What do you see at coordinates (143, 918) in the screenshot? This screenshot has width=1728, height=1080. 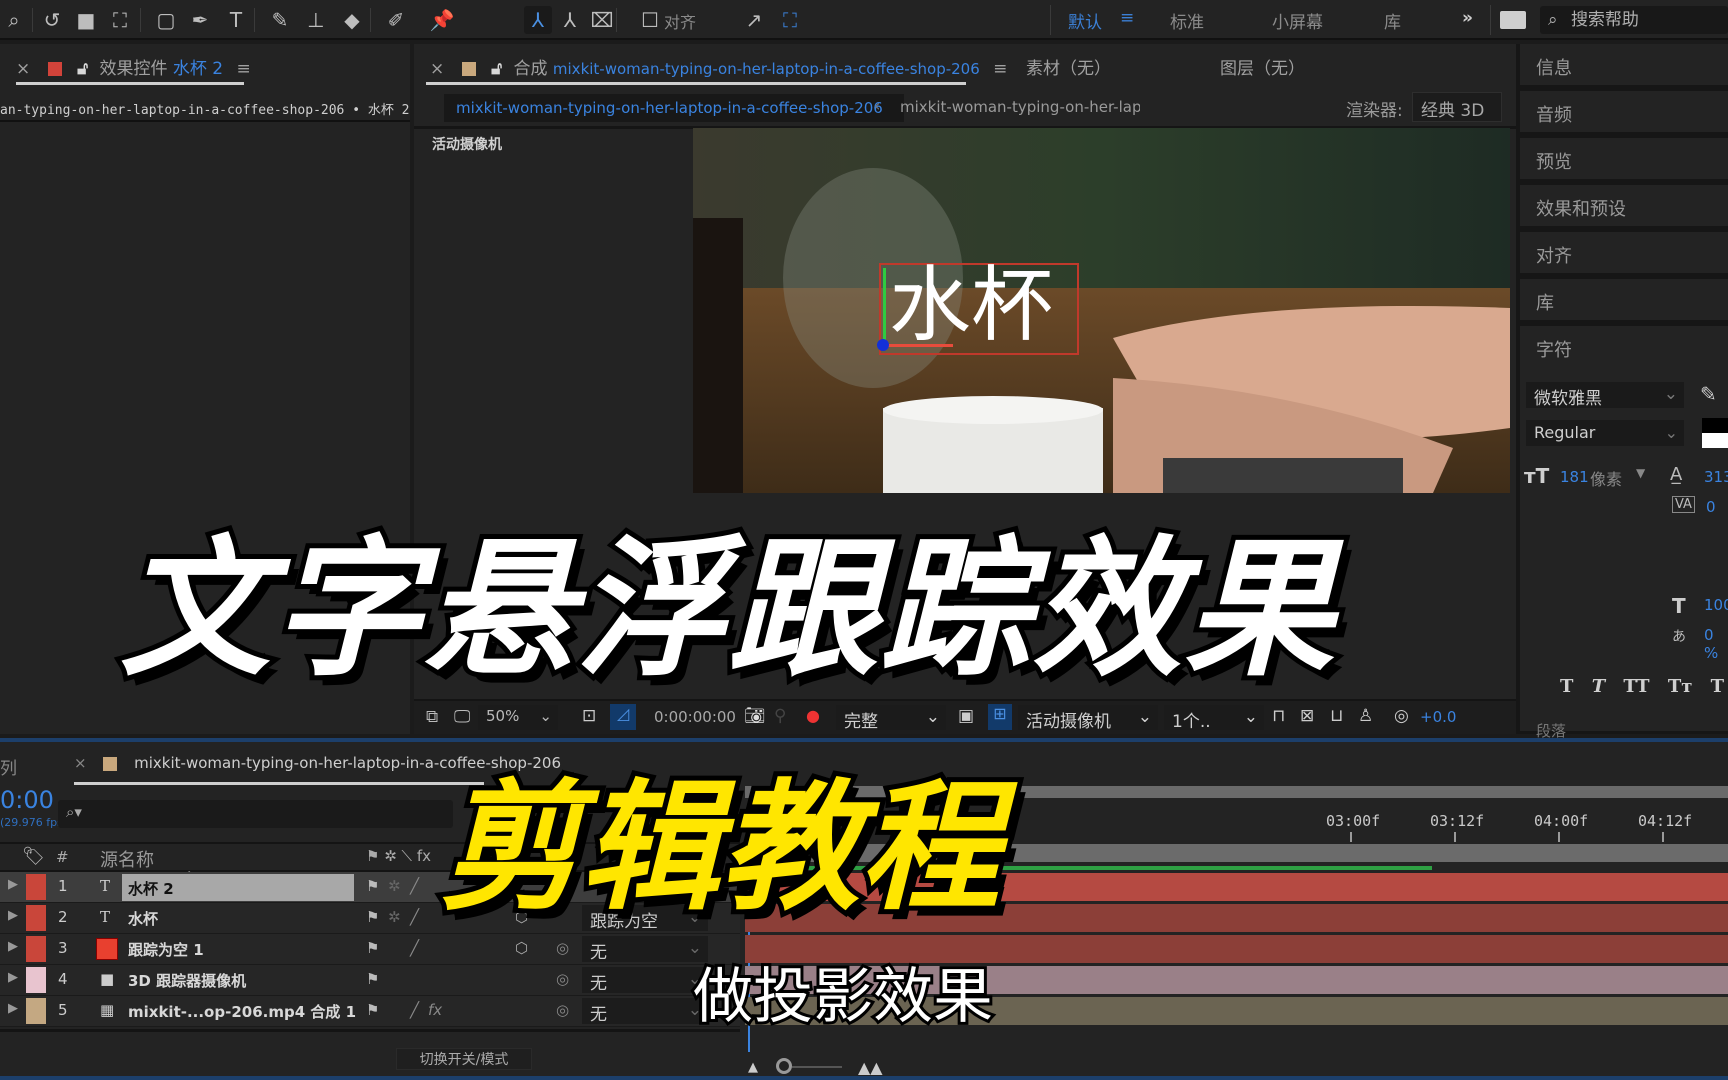 I see `layer-name: 水杯` at bounding box center [143, 918].